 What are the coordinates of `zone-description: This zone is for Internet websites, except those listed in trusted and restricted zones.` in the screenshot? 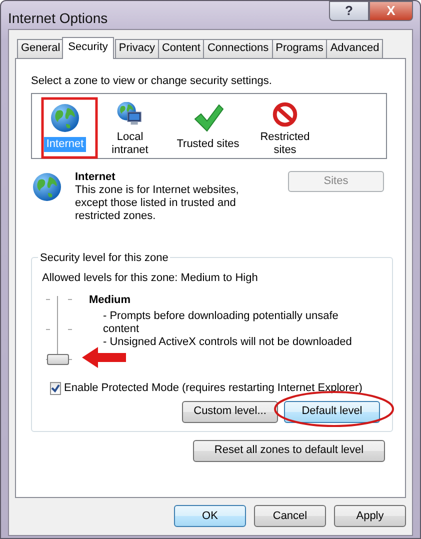 It's located at (157, 203).